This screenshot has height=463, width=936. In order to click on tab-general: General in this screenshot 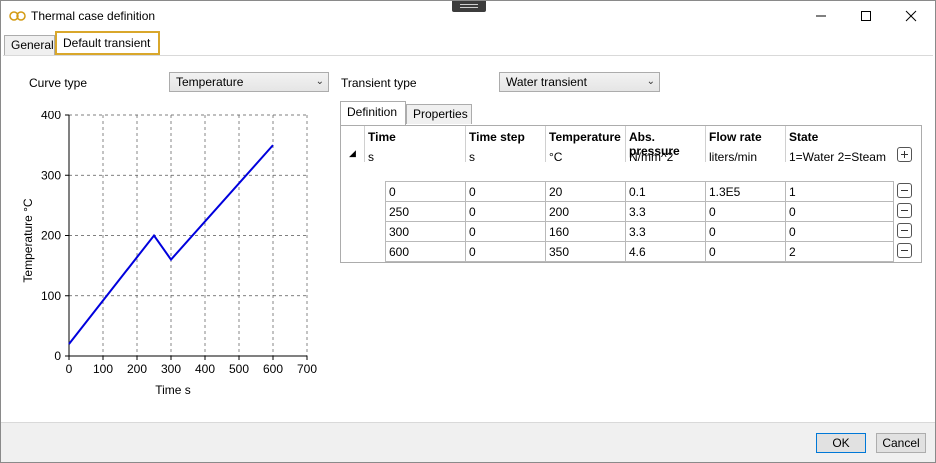, I will do `click(29, 45)`.